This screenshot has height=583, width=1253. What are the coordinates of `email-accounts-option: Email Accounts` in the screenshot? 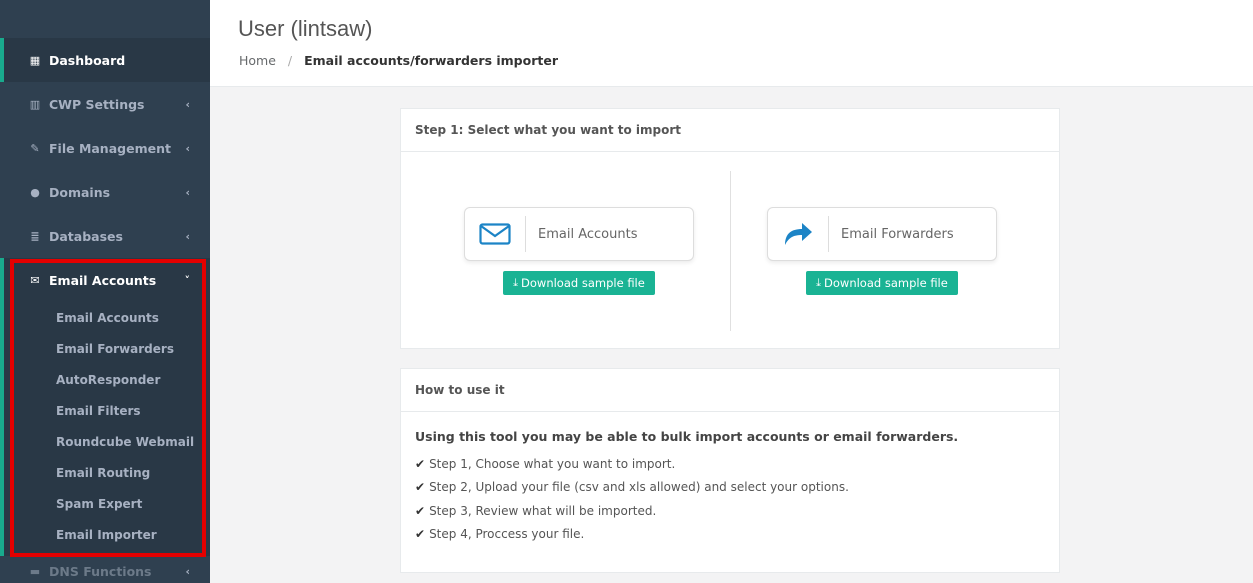 It's located at (579, 234).